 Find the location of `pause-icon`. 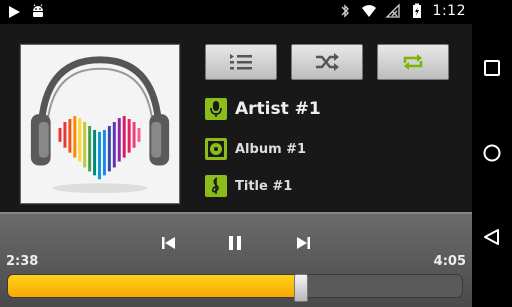

pause-icon is located at coordinates (235, 243).